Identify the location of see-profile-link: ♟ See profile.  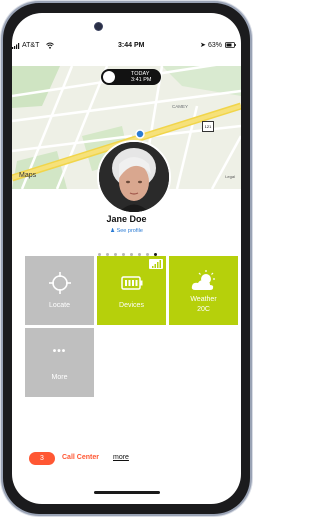
(126, 231).